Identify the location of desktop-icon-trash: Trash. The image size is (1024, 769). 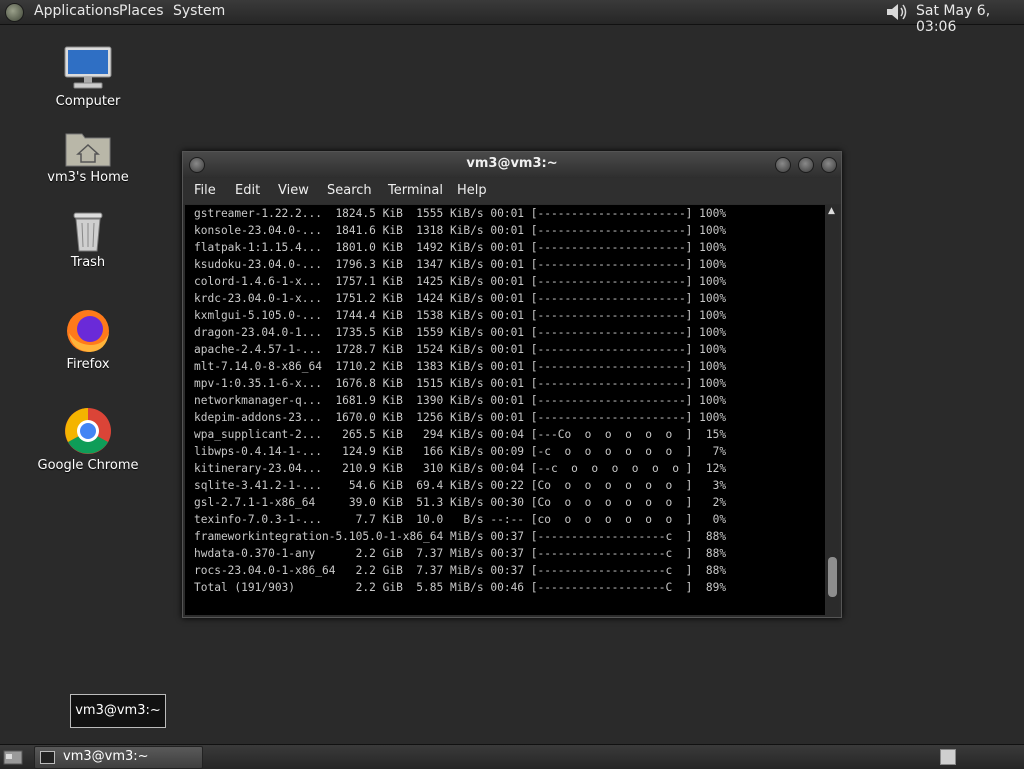
(88, 239).